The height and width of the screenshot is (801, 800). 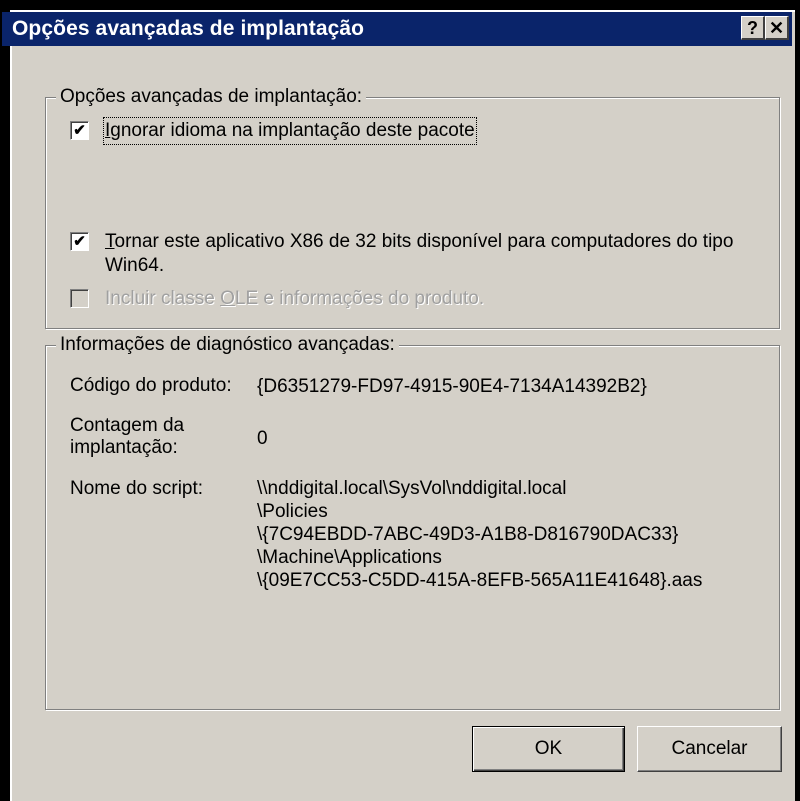 What do you see at coordinates (709, 749) in the screenshot?
I see `cancel-button: Cancelar` at bounding box center [709, 749].